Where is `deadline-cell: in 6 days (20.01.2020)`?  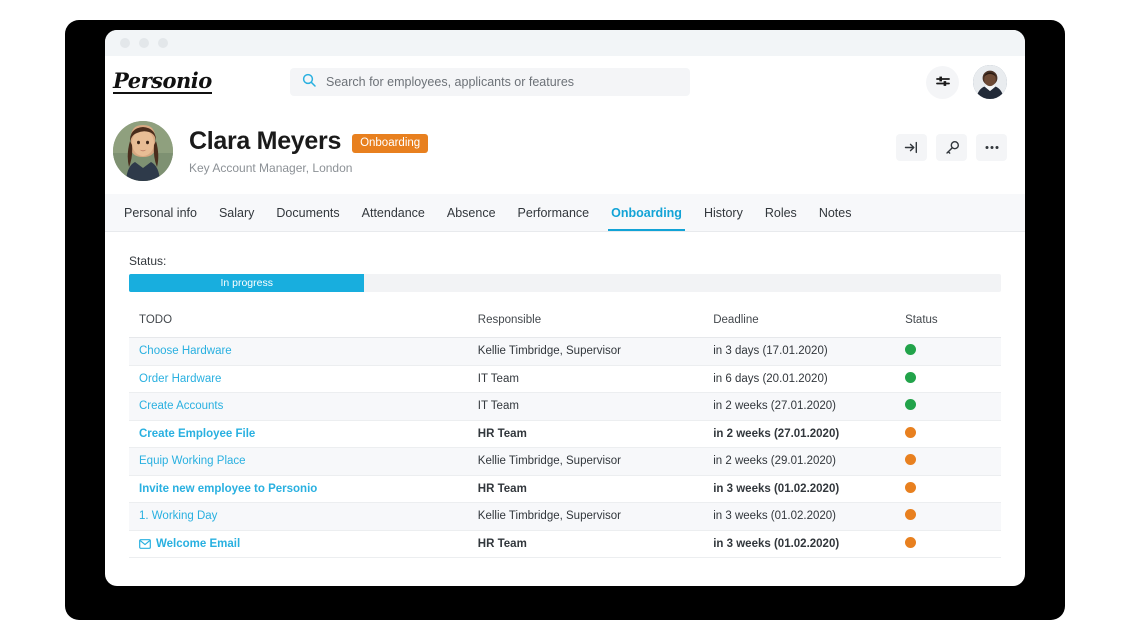 deadline-cell: in 6 days (20.01.2020) is located at coordinates (809, 379).